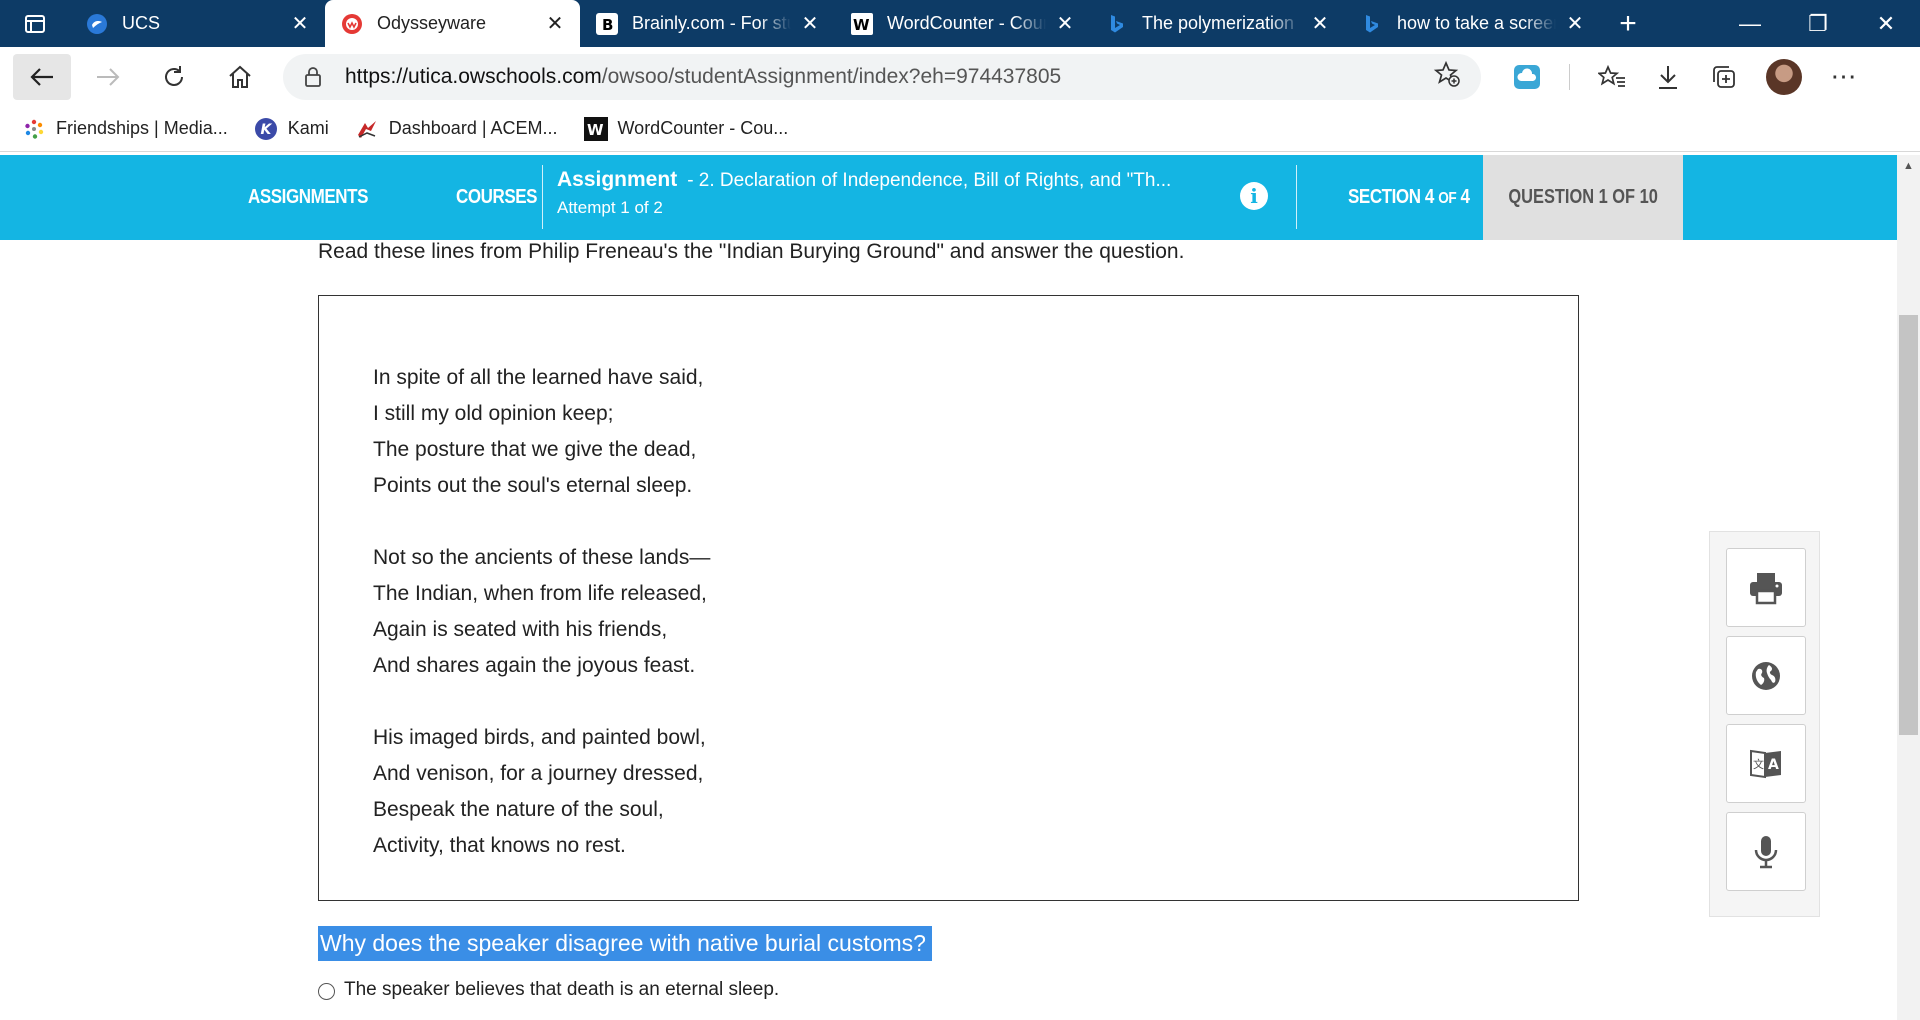  I want to click on close-icon: ✕, so click(1886, 23).